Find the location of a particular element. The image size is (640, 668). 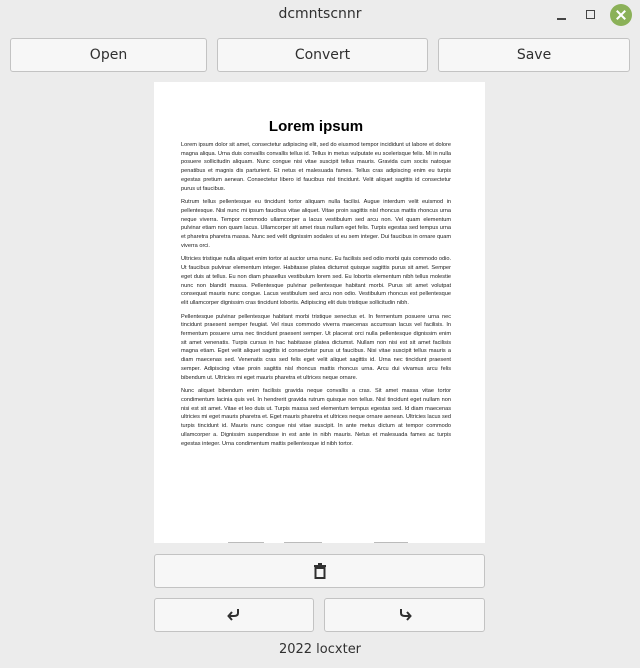

convert-button-label: Convert is located at coordinates (322, 55).